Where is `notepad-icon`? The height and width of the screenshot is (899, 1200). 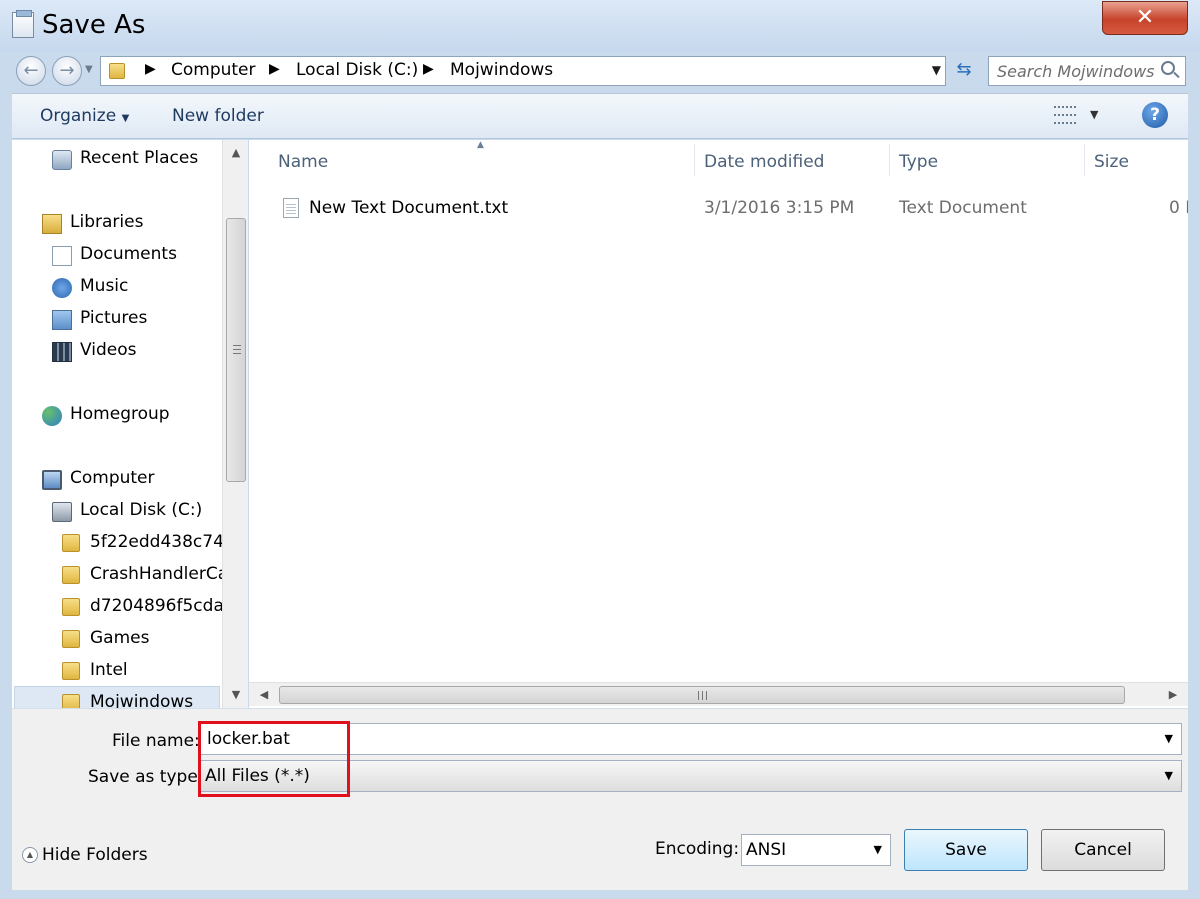
notepad-icon is located at coordinates (23, 24).